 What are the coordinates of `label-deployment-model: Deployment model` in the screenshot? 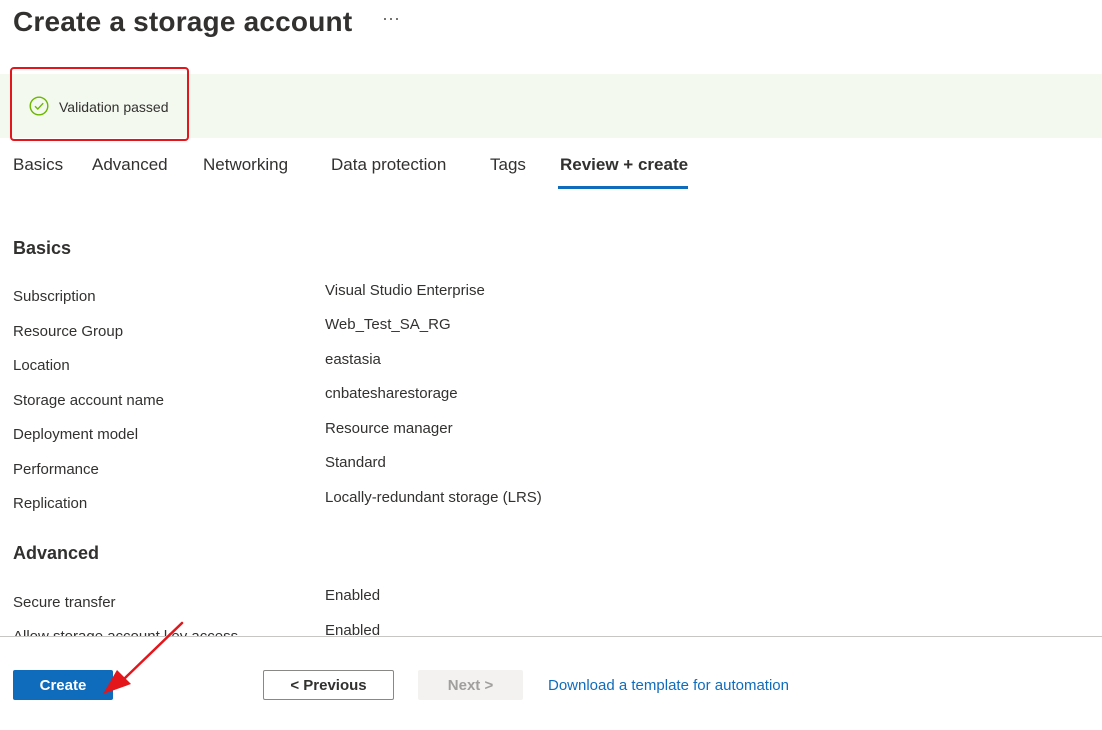 It's located at (76, 434).